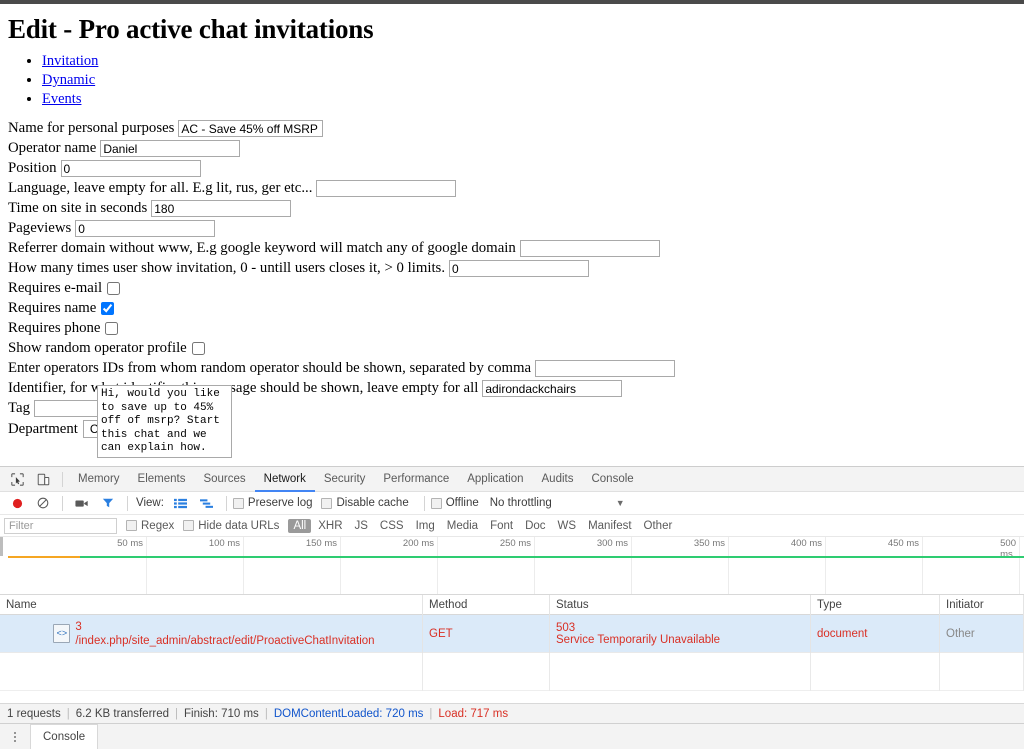 The height and width of the screenshot is (749, 1024). What do you see at coordinates (43, 503) in the screenshot?
I see `clear-button-icon` at bounding box center [43, 503].